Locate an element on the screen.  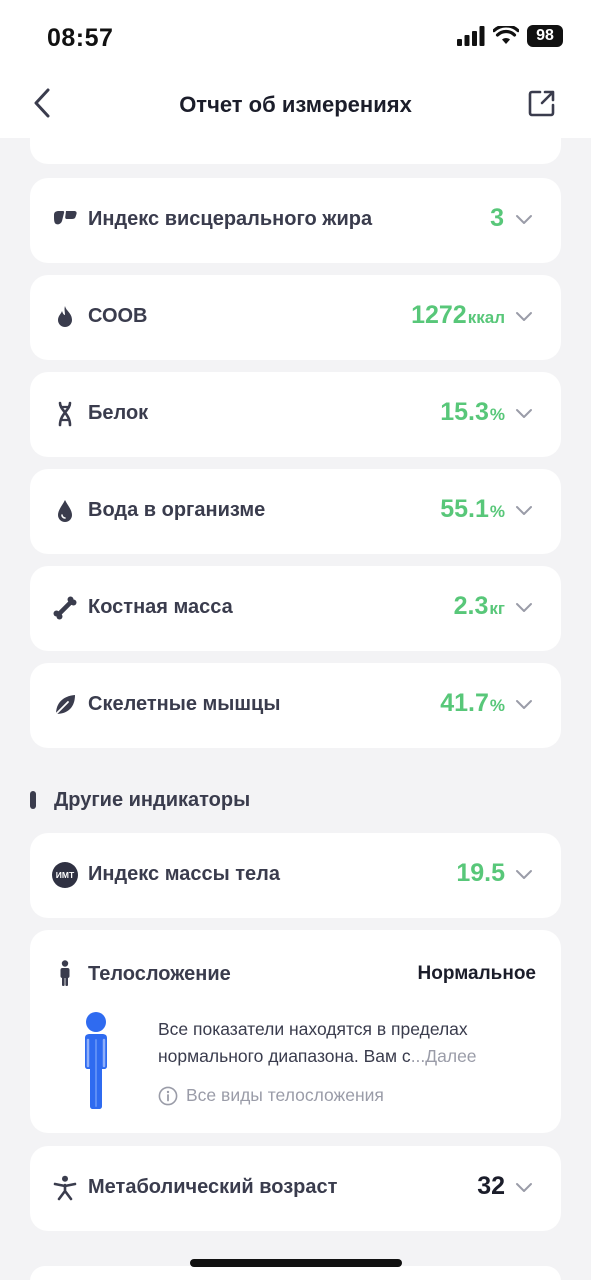
metric-label: Индекс массы тела is located at coordinates (184, 874).